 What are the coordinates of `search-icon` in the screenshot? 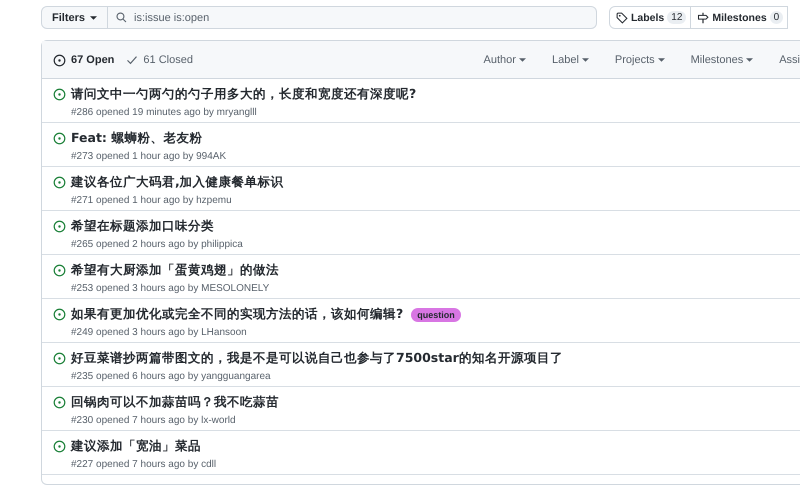 It's located at (122, 17).